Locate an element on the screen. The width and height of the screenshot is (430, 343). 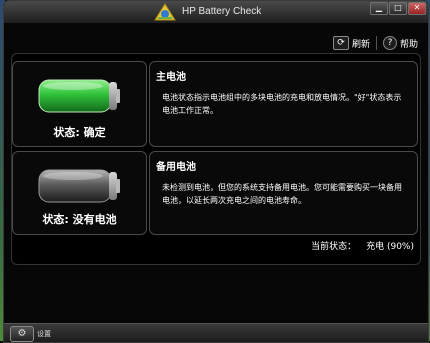
maximize-button: □ is located at coordinates (398, 8).